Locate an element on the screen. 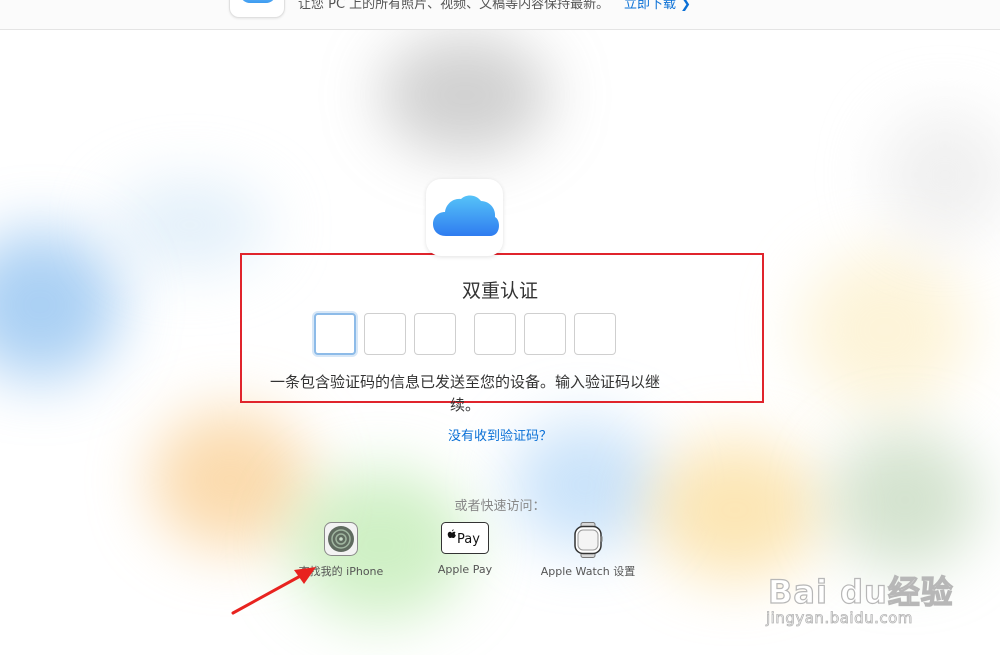  baidu-watermark: Bai du经验 jingyan.baidu.com is located at coordinates (862, 590).